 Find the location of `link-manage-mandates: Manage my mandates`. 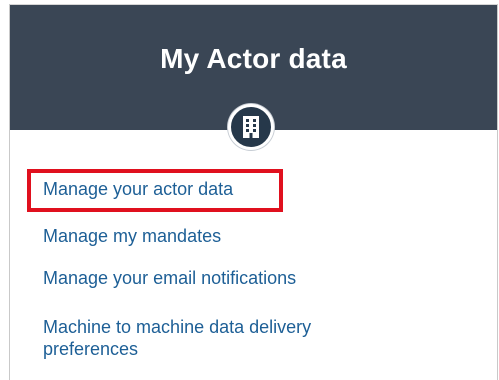

link-manage-mandates: Manage my mandates is located at coordinates (132, 236).